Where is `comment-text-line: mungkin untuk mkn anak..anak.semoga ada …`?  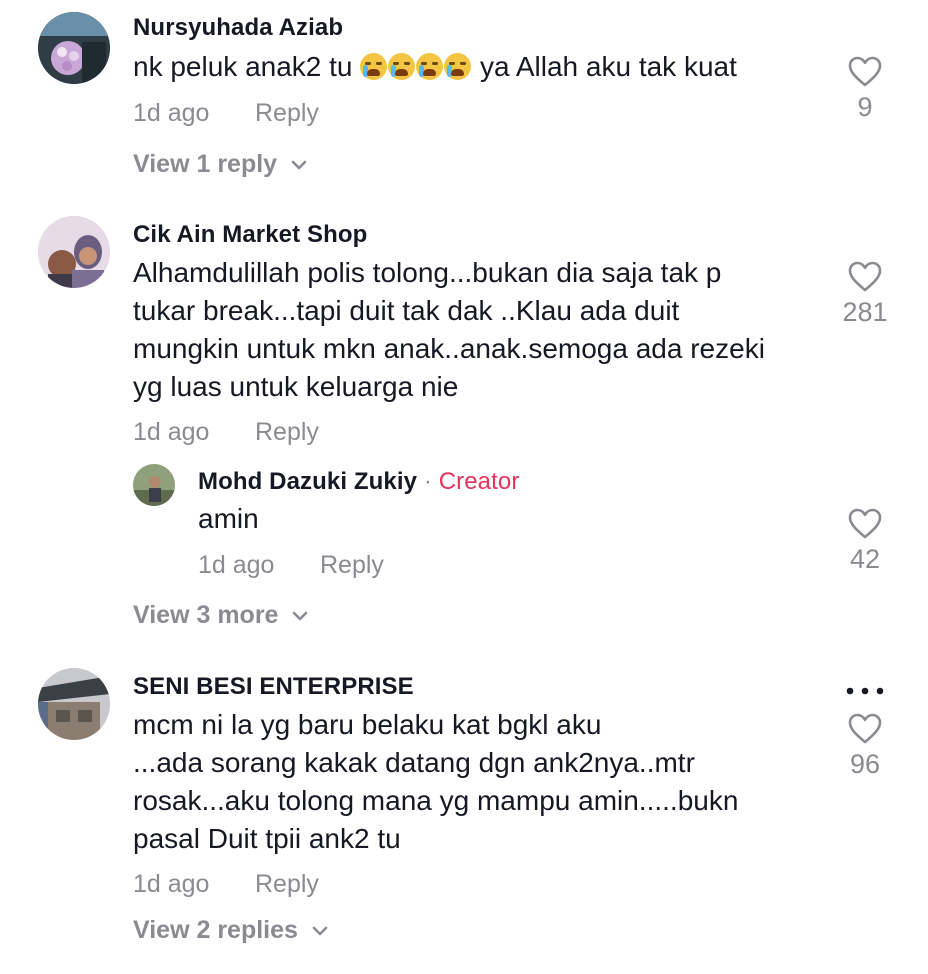
comment-text-line: mungkin untuk mkn anak..anak.semoga ada … is located at coordinates (449, 348).